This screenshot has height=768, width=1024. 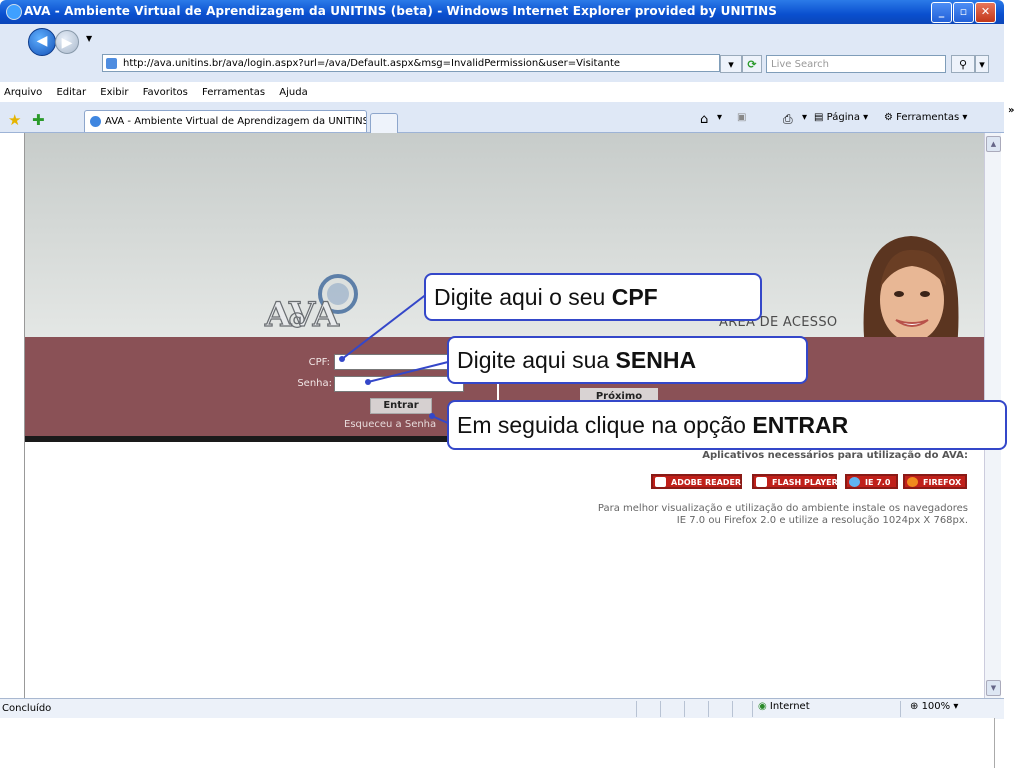 What do you see at coordinates (878, 482) in the screenshot?
I see `ie7-label: IE 7.0` at bounding box center [878, 482].